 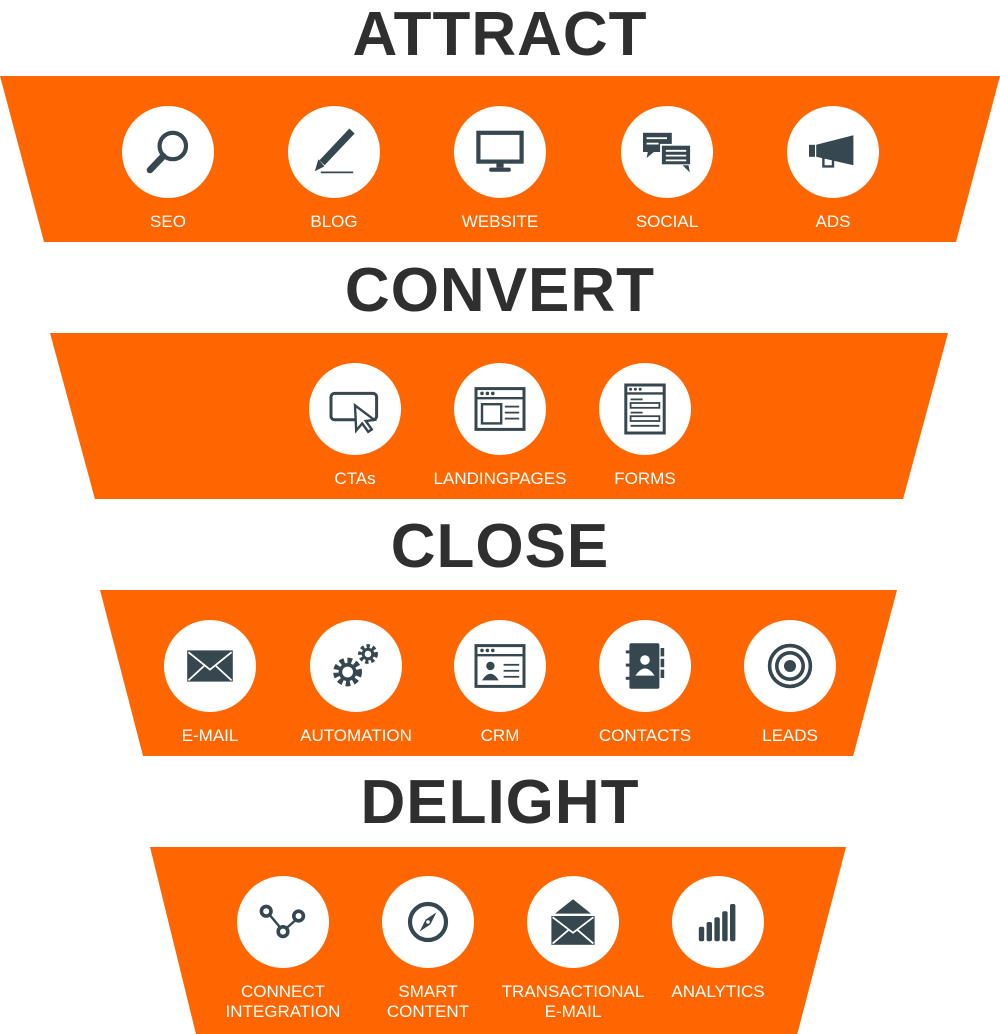 I want to click on label-line-1: CONNECT, so click(x=283, y=991).